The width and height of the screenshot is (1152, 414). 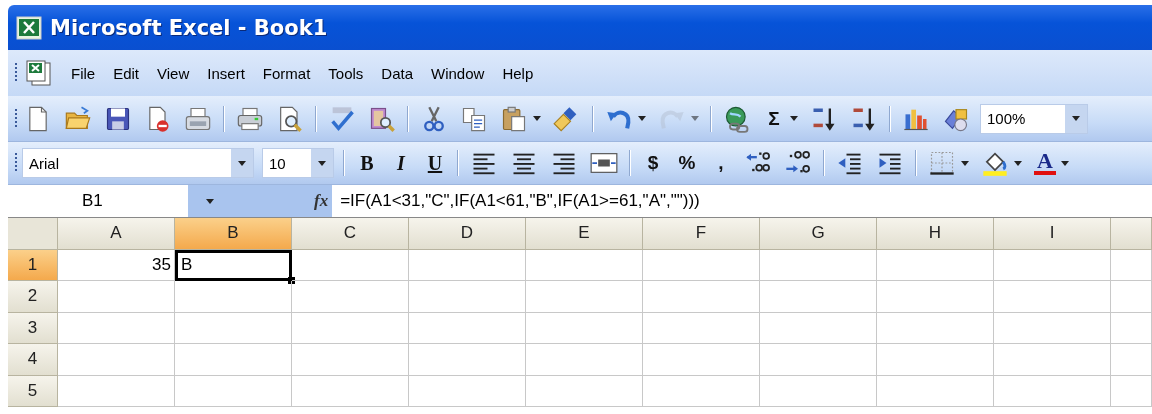 I want to click on workbook-icon, so click(x=39, y=73).